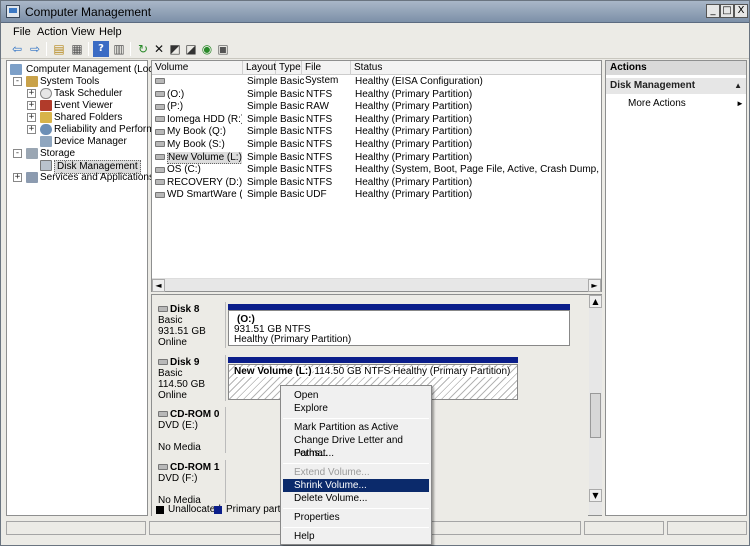  Describe the element at coordinates (595, 415) in the screenshot. I see `scroll-thumb` at that location.